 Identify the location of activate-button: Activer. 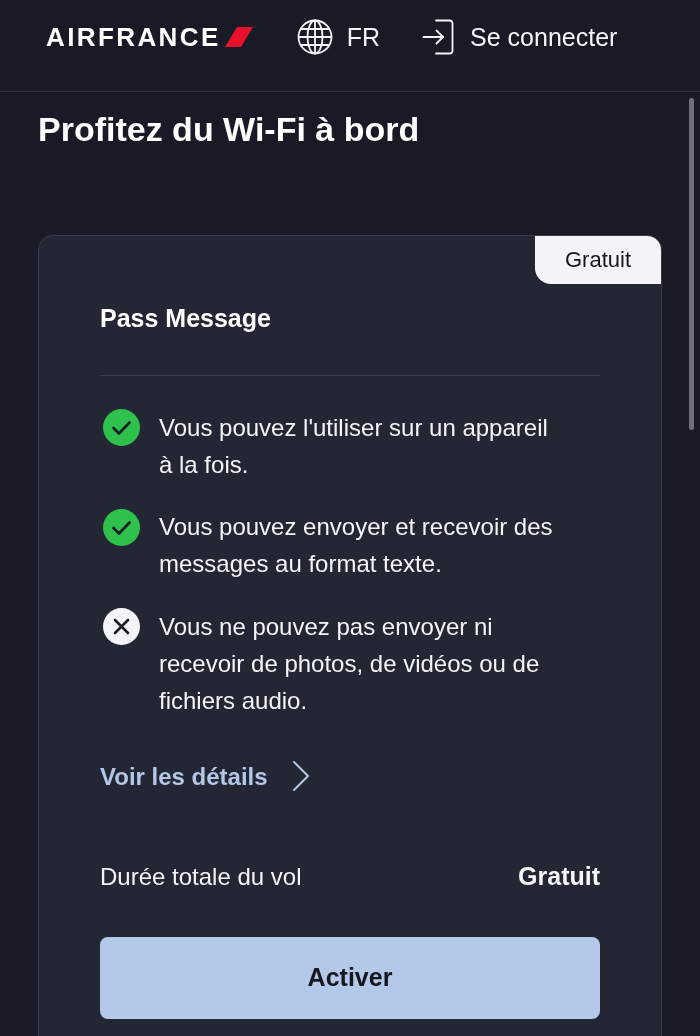
(350, 977).